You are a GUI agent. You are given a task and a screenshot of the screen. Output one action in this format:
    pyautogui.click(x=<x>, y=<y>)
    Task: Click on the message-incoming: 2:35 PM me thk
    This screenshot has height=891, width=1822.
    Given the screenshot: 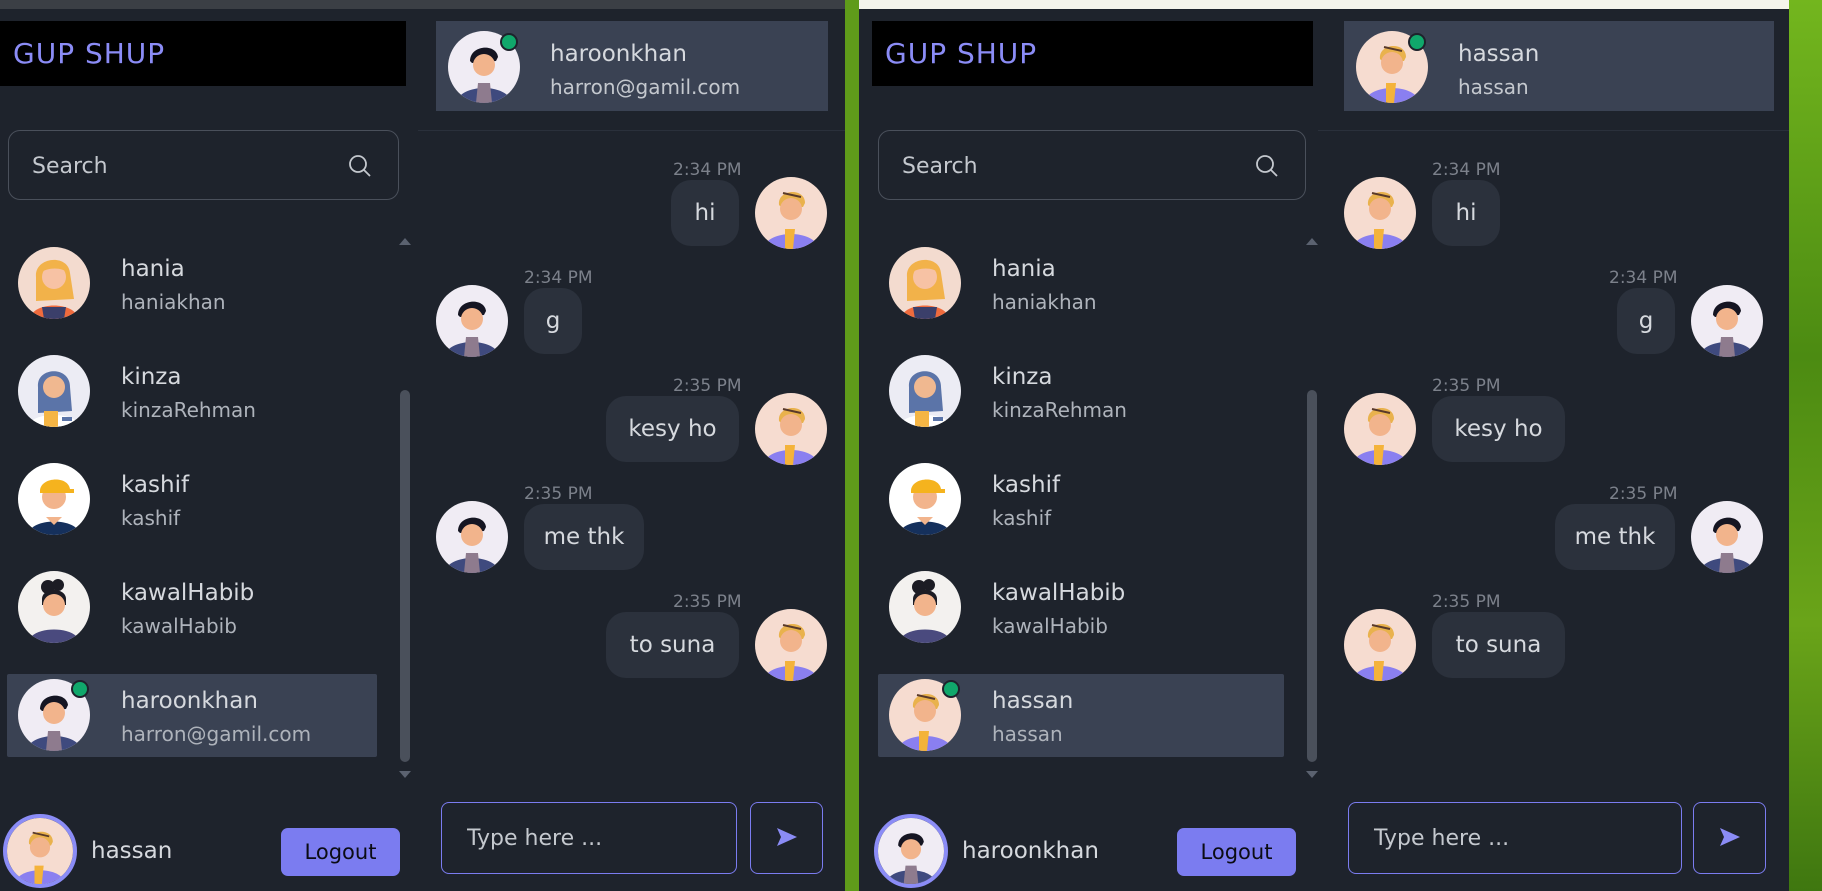 What is the action you would take?
    pyautogui.click(x=631, y=534)
    